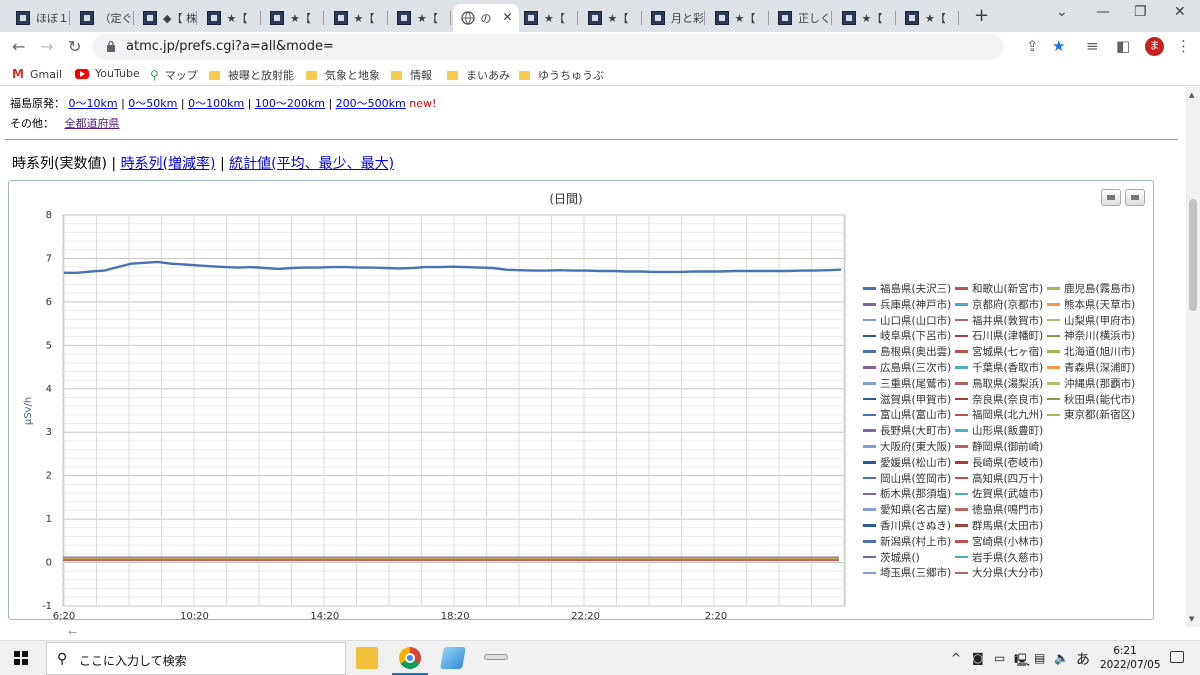  What do you see at coordinates (999, 541) in the screenshot?
I see `legend-item: 宮崎県(小林市)` at bounding box center [999, 541].